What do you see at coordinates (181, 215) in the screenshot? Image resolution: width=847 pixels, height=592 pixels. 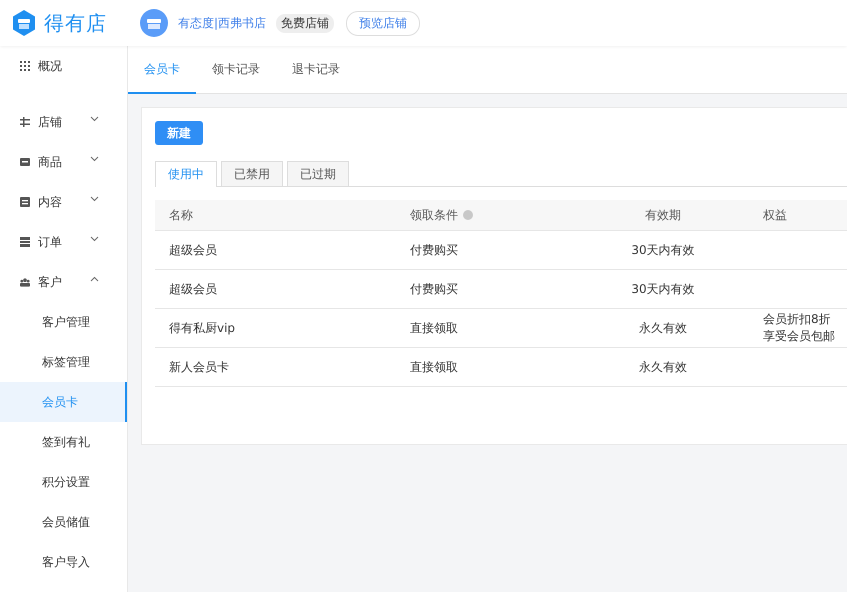 I see `column-header: 名称` at bounding box center [181, 215].